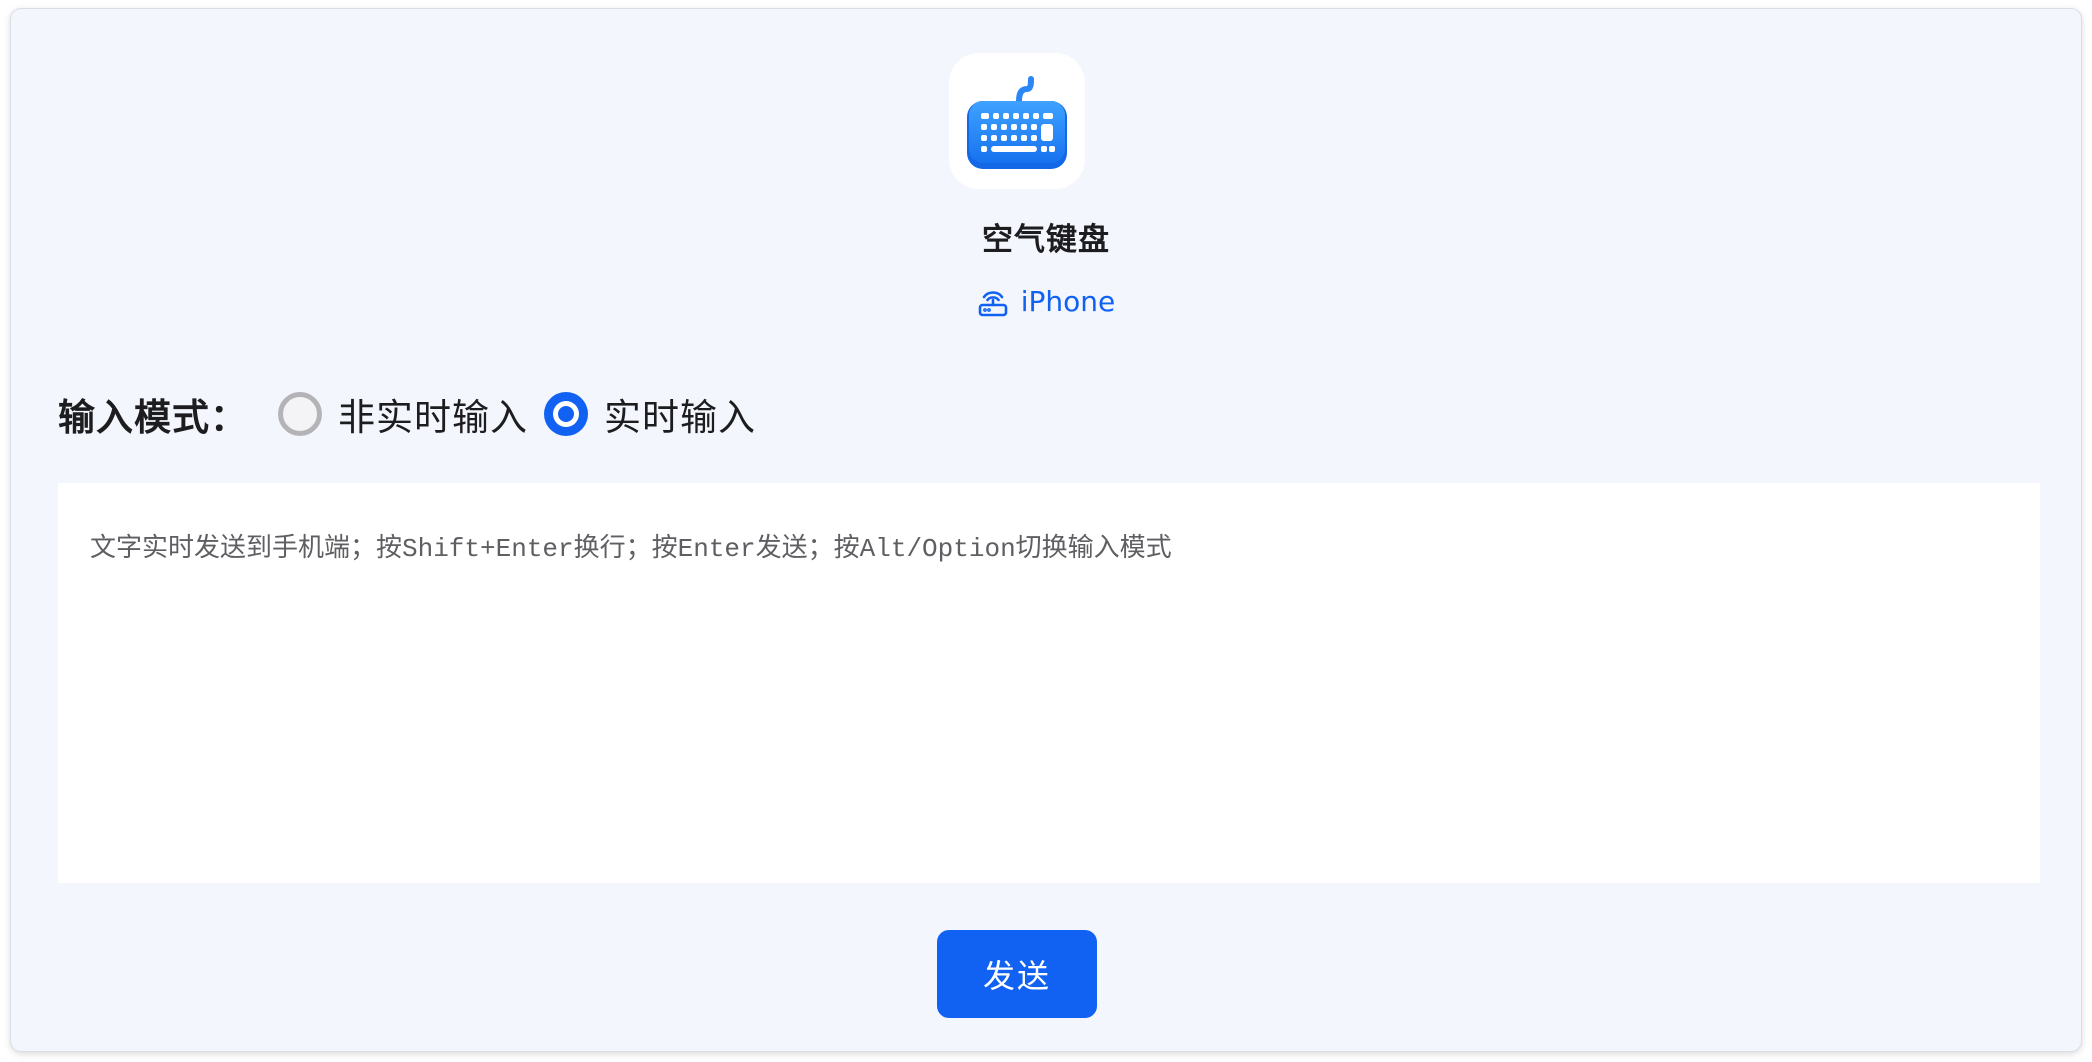 This screenshot has height=1062, width=2092. What do you see at coordinates (300, 414) in the screenshot?
I see `radio-button-non-realtime` at bounding box center [300, 414].